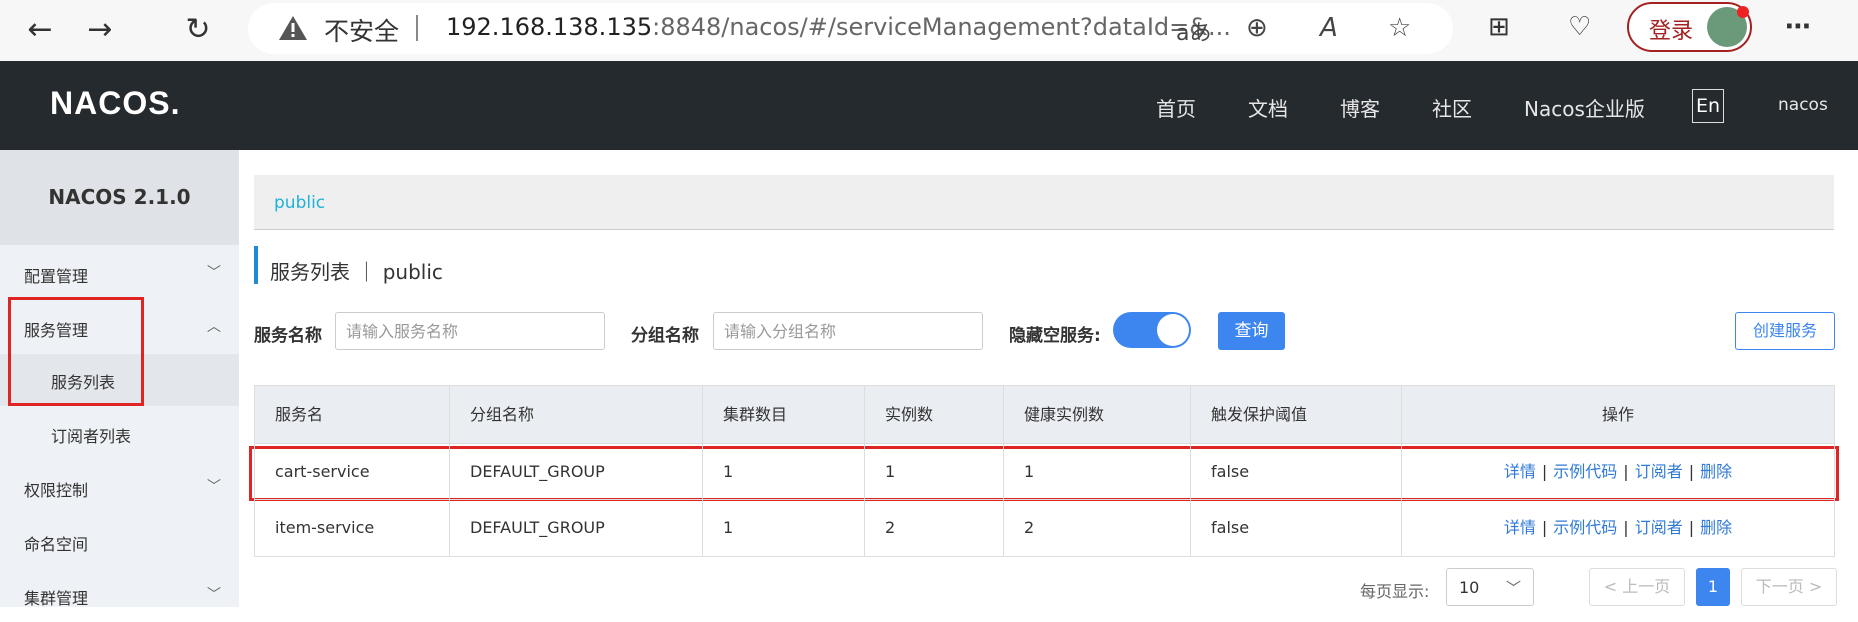 Image resolution: width=1858 pixels, height=622 pixels. What do you see at coordinates (1251, 331) in the screenshot?
I see `query-button: 查询` at bounding box center [1251, 331].